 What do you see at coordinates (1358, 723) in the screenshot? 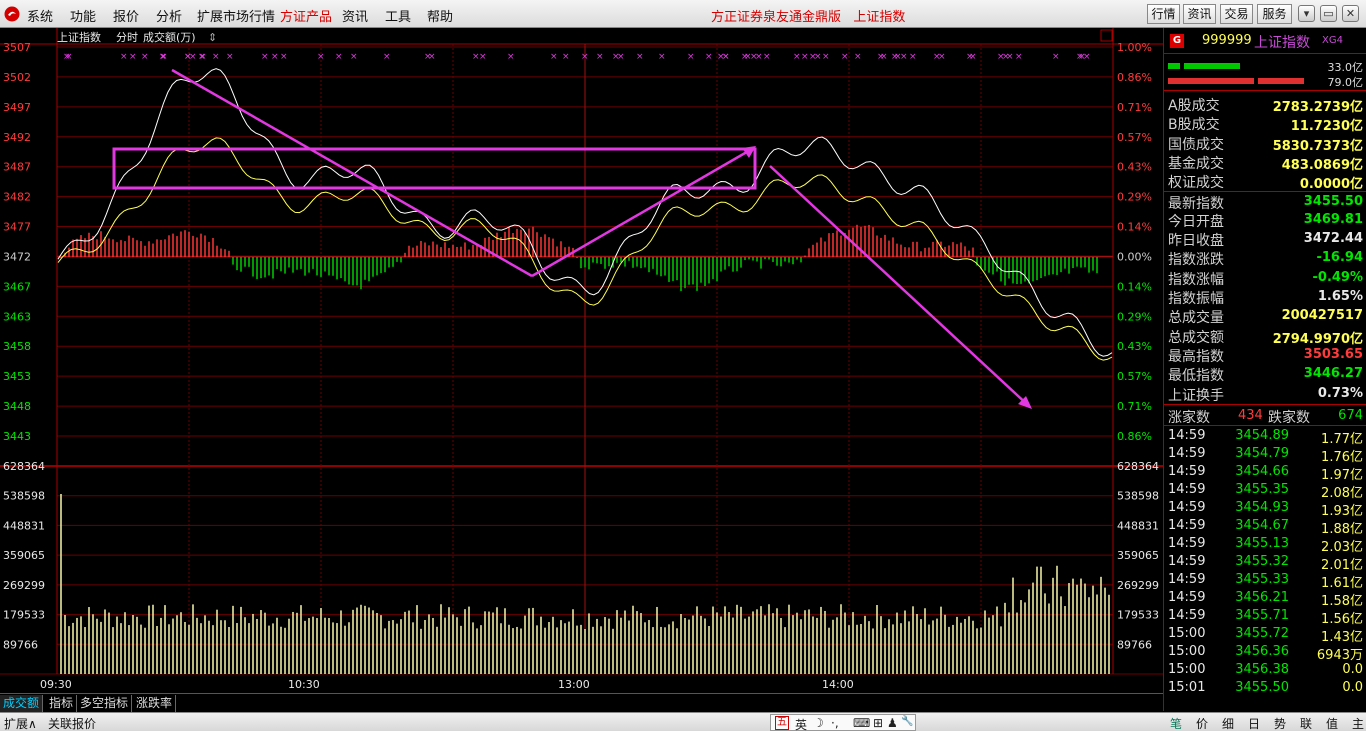
I see `panel-tab: 主` at bounding box center [1358, 723].